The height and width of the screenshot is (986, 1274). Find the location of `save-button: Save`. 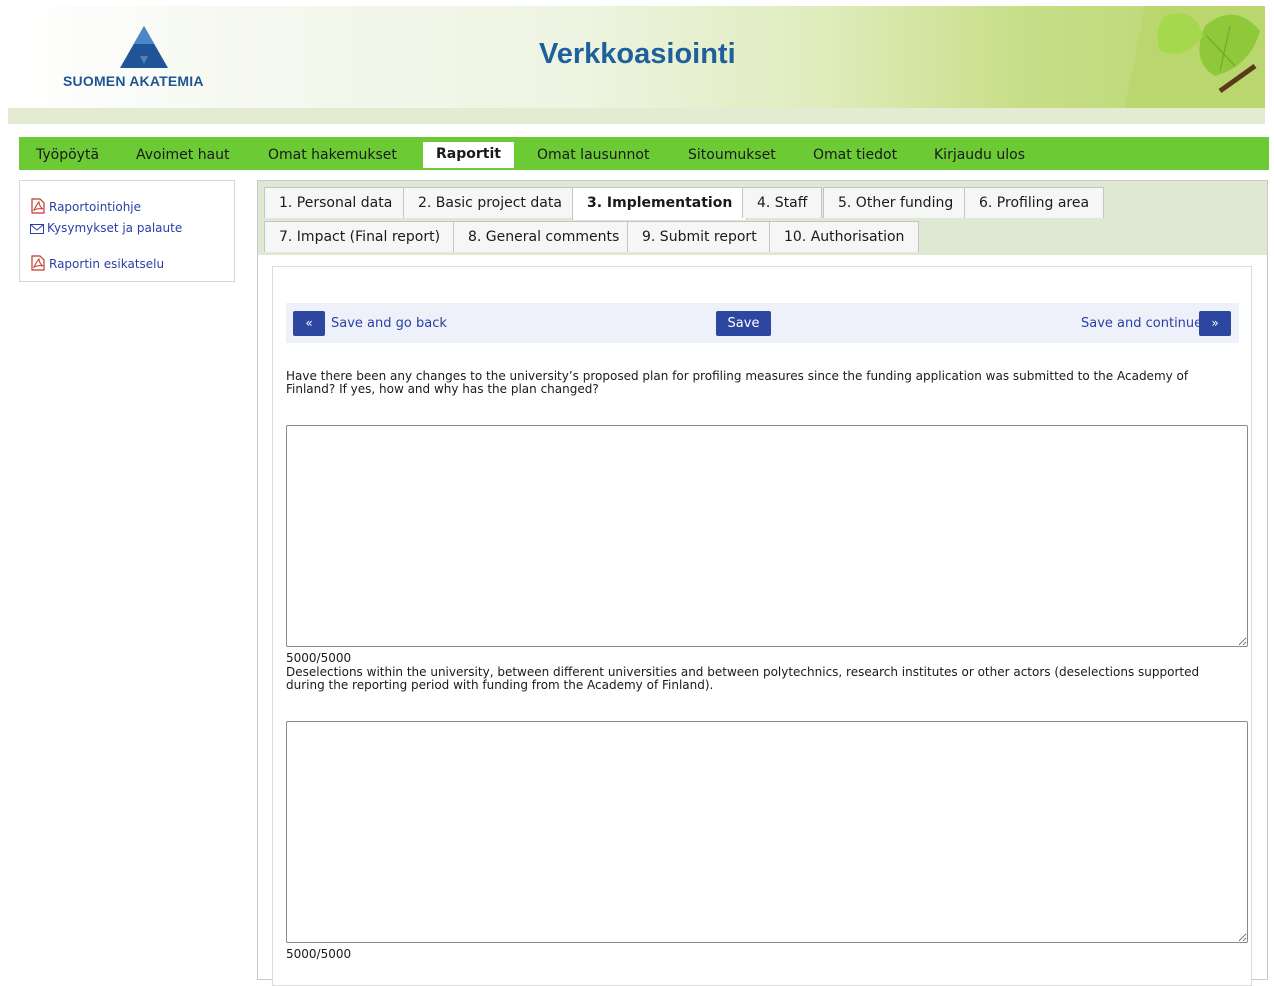

save-button: Save is located at coordinates (743, 323).